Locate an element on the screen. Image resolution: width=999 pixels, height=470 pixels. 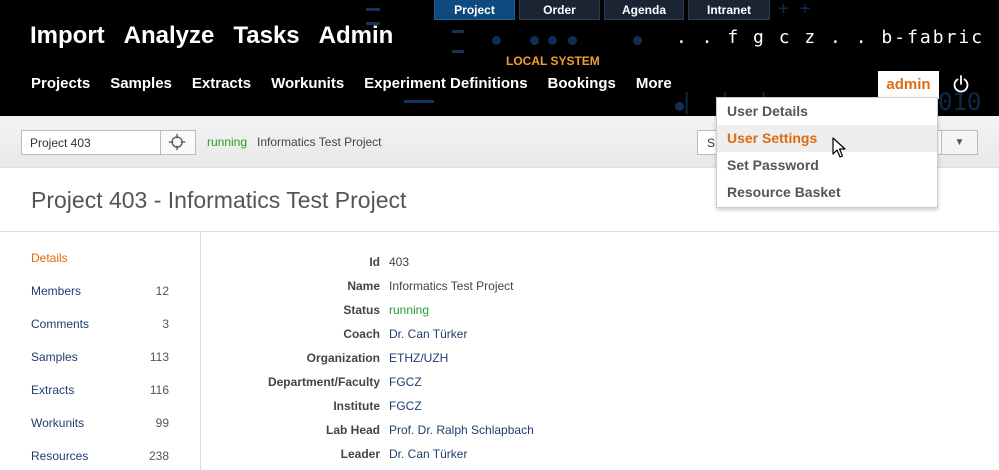
menu-item-user-details: User Details is located at coordinates (827, 111).